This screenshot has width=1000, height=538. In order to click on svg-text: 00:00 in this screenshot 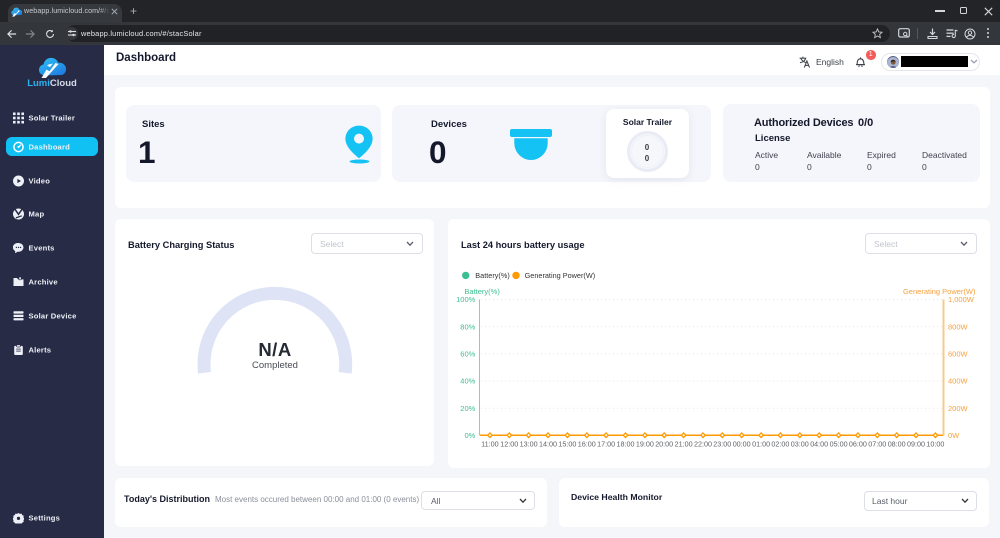, I will do `click(742, 444)`.